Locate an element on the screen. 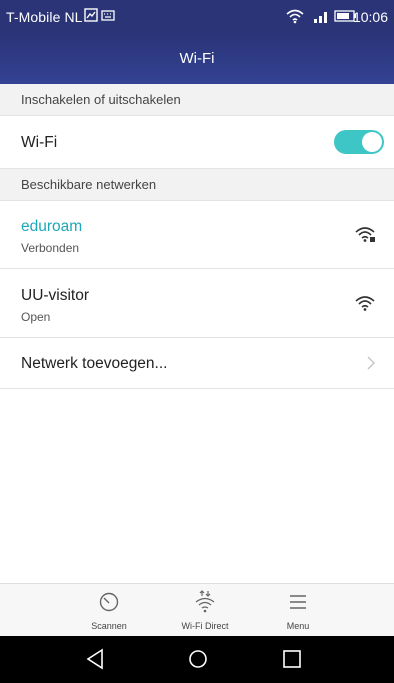  toggle-knob is located at coordinates (372, 142).